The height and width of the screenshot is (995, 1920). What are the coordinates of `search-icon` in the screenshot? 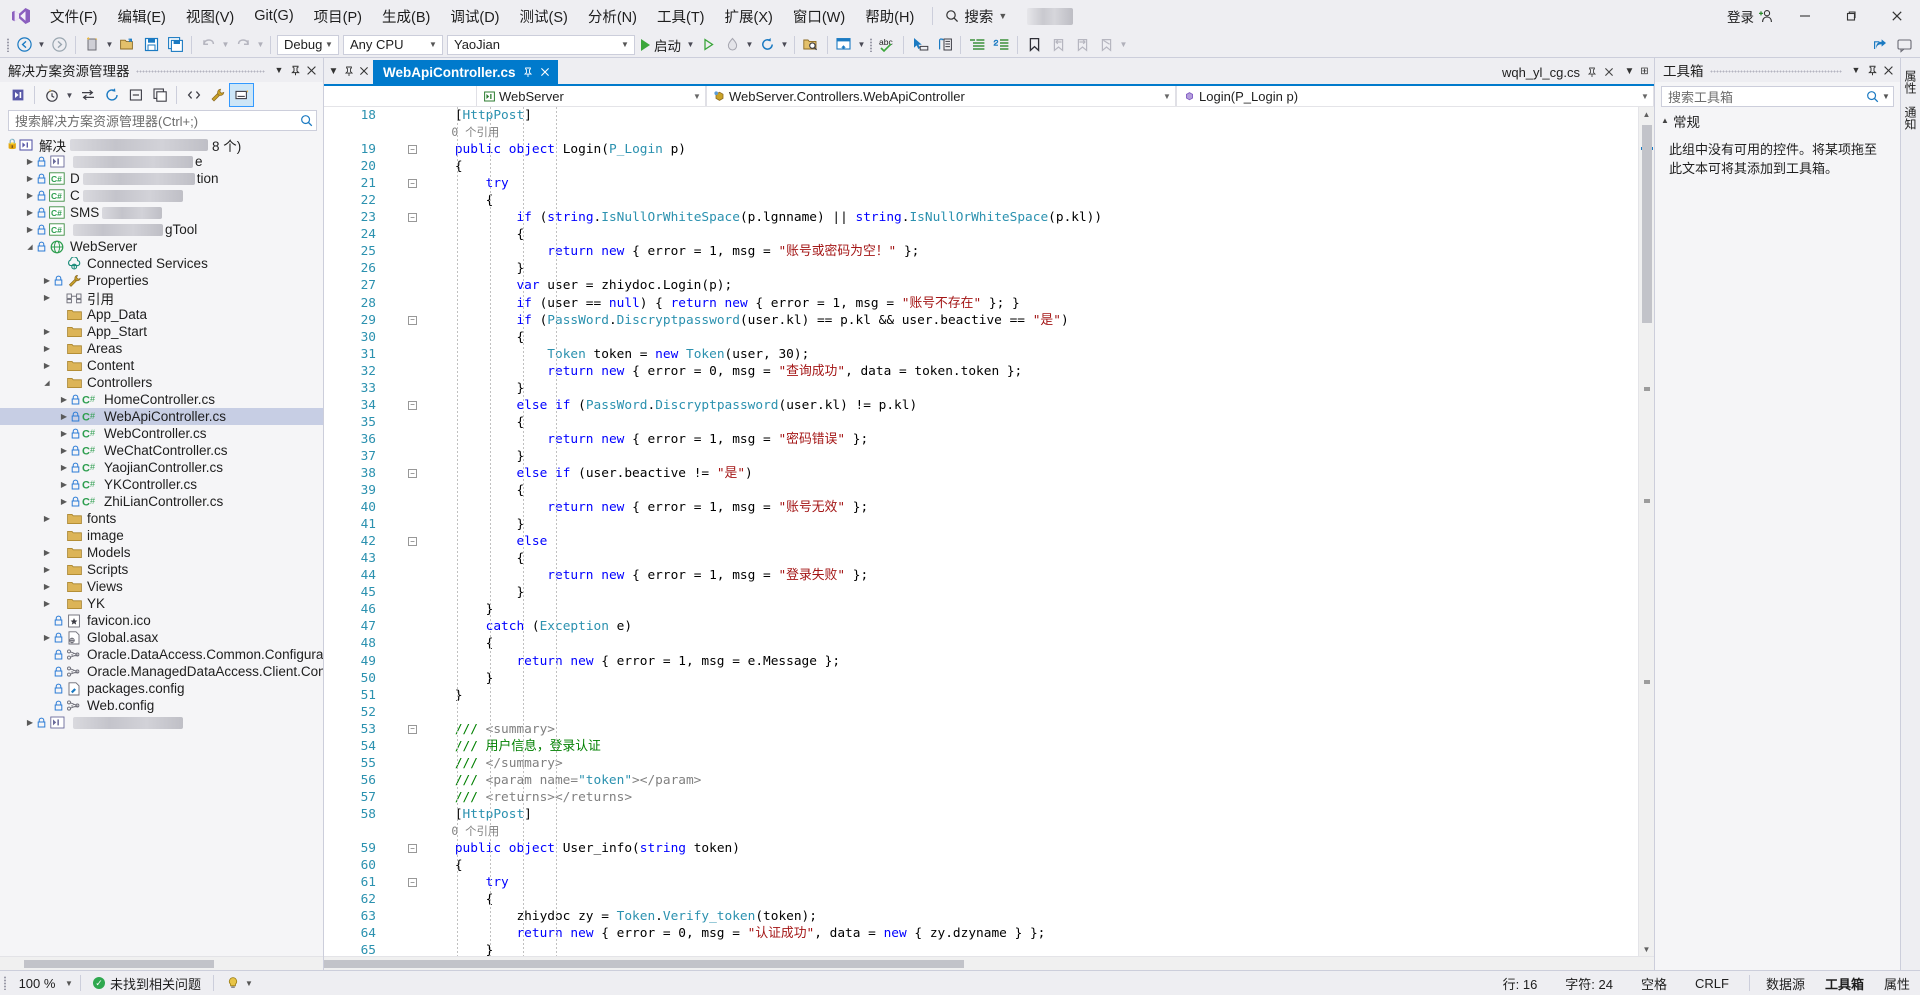 It's located at (1872, 96).